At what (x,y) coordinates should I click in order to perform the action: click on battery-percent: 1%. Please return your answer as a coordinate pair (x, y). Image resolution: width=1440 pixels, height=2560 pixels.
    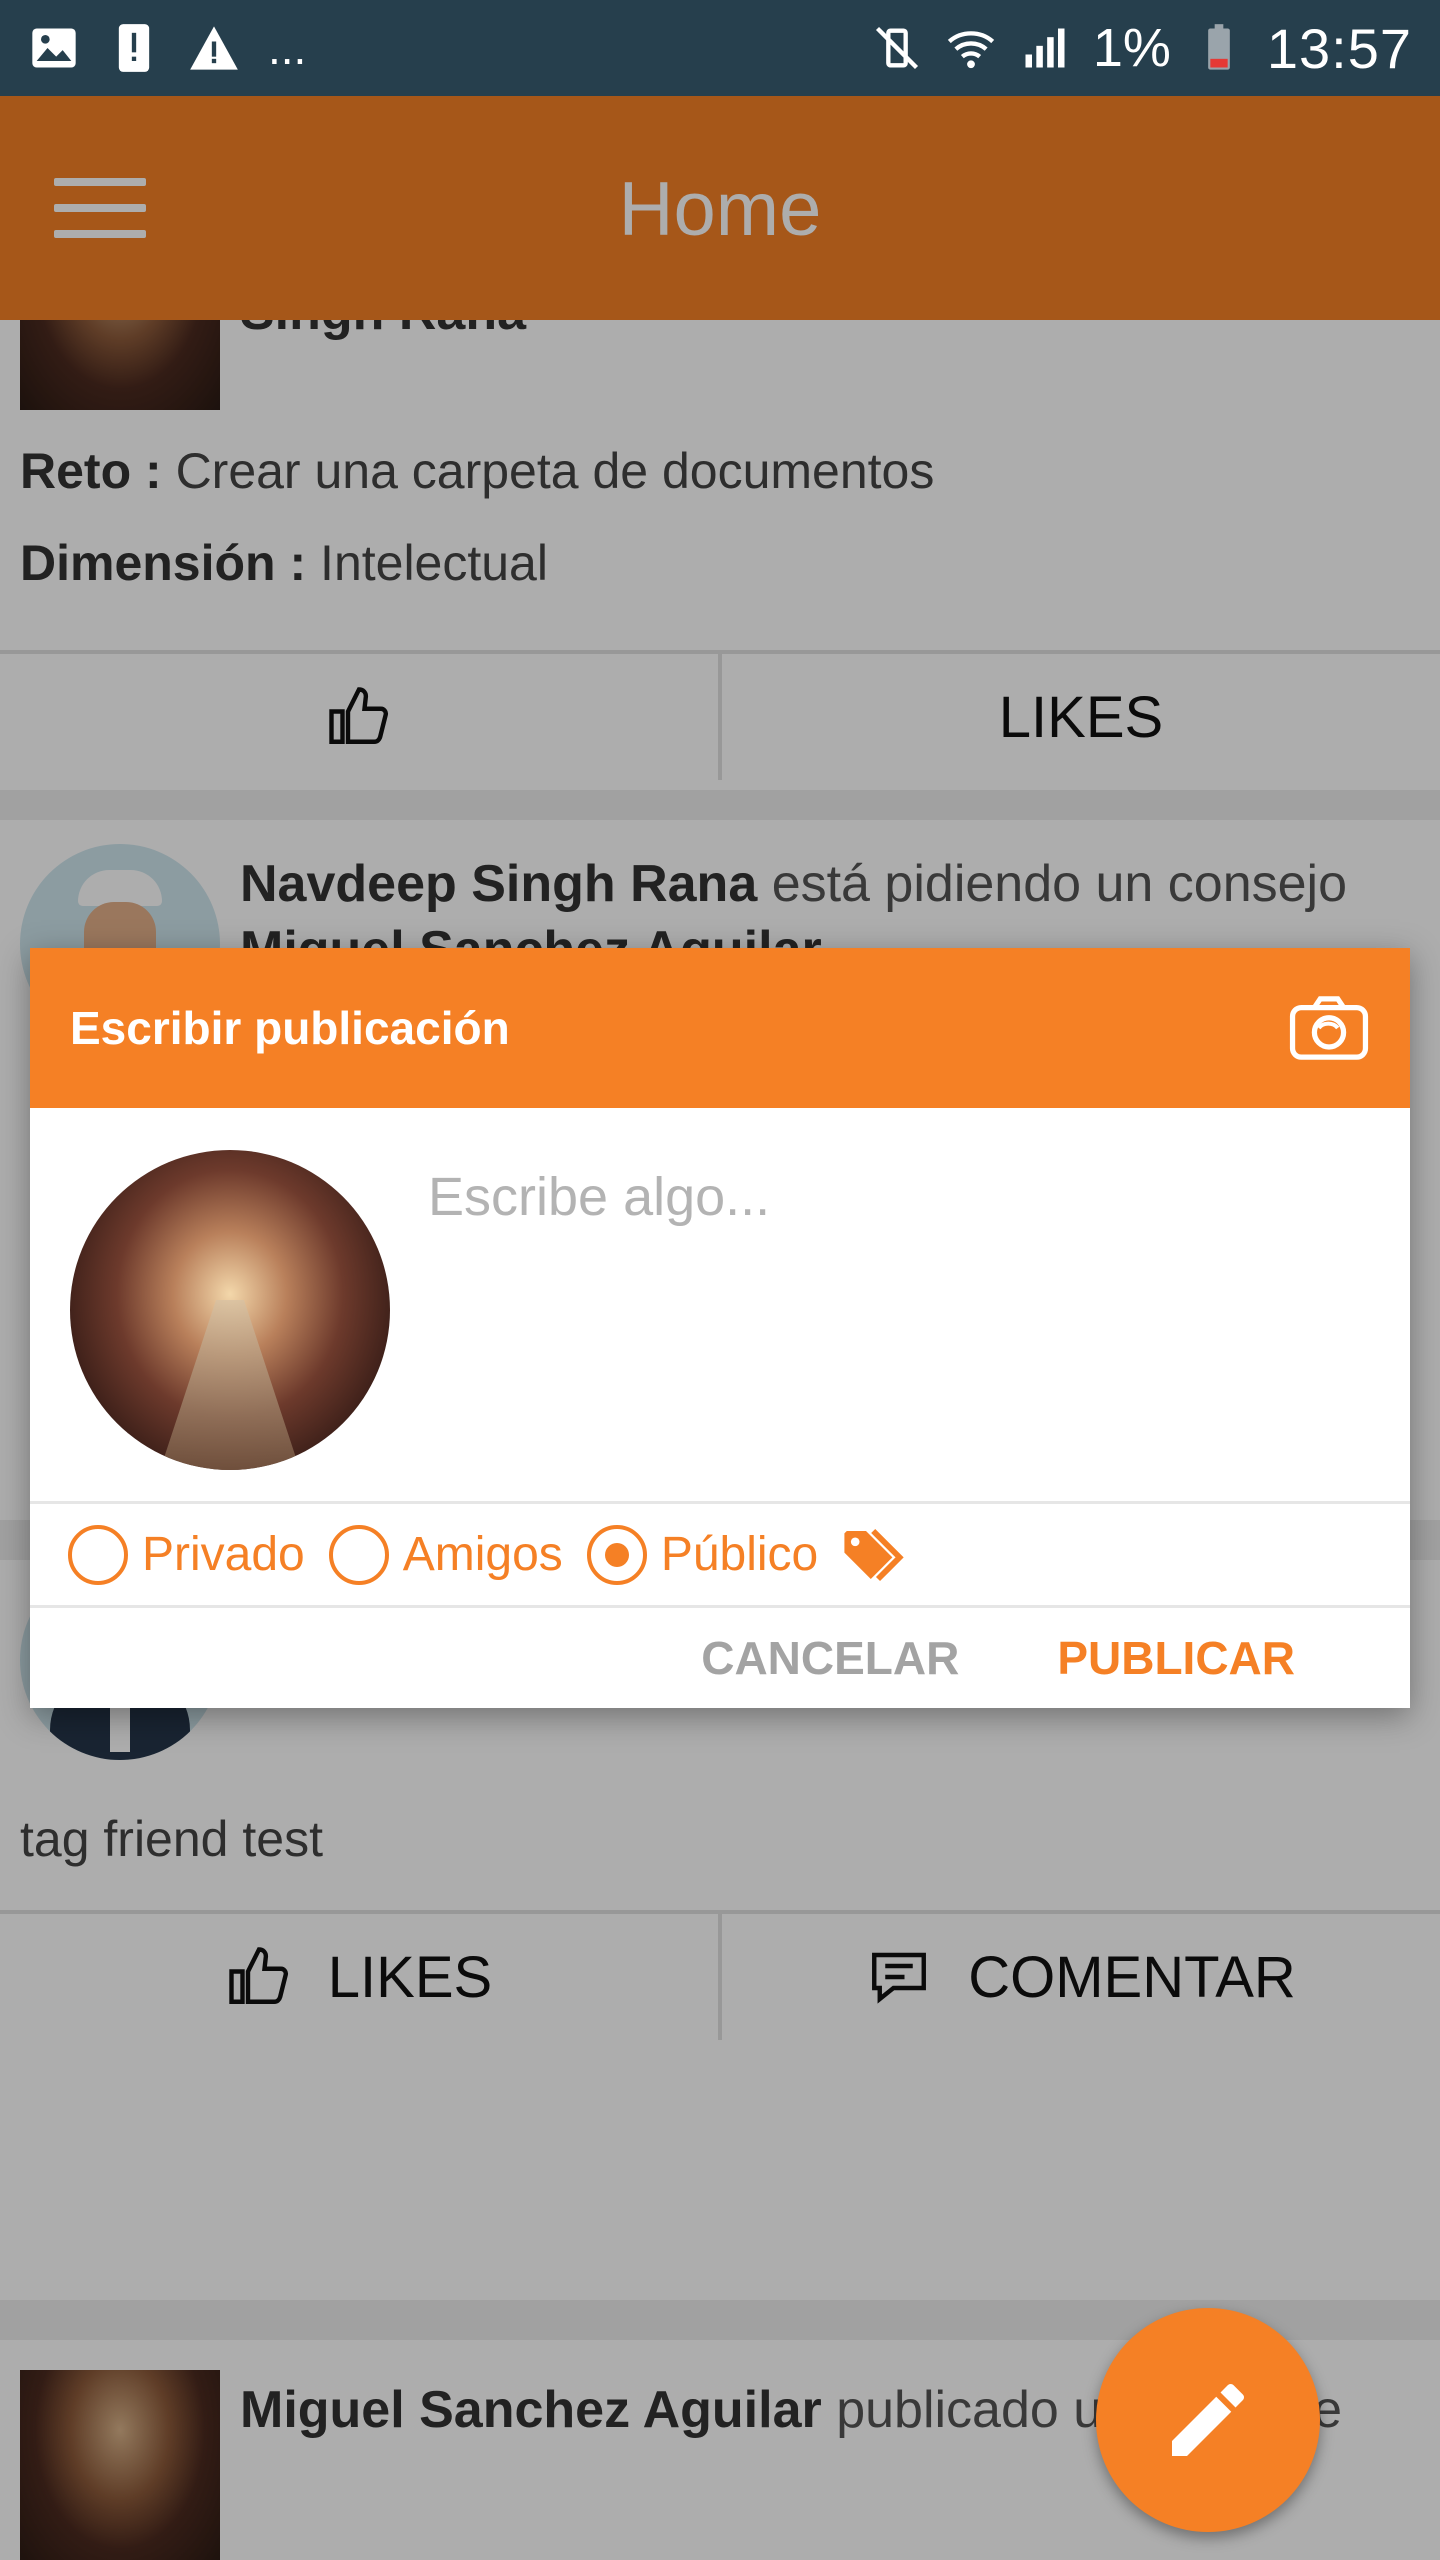
    Looking at the image, I should click on (1131, 48).